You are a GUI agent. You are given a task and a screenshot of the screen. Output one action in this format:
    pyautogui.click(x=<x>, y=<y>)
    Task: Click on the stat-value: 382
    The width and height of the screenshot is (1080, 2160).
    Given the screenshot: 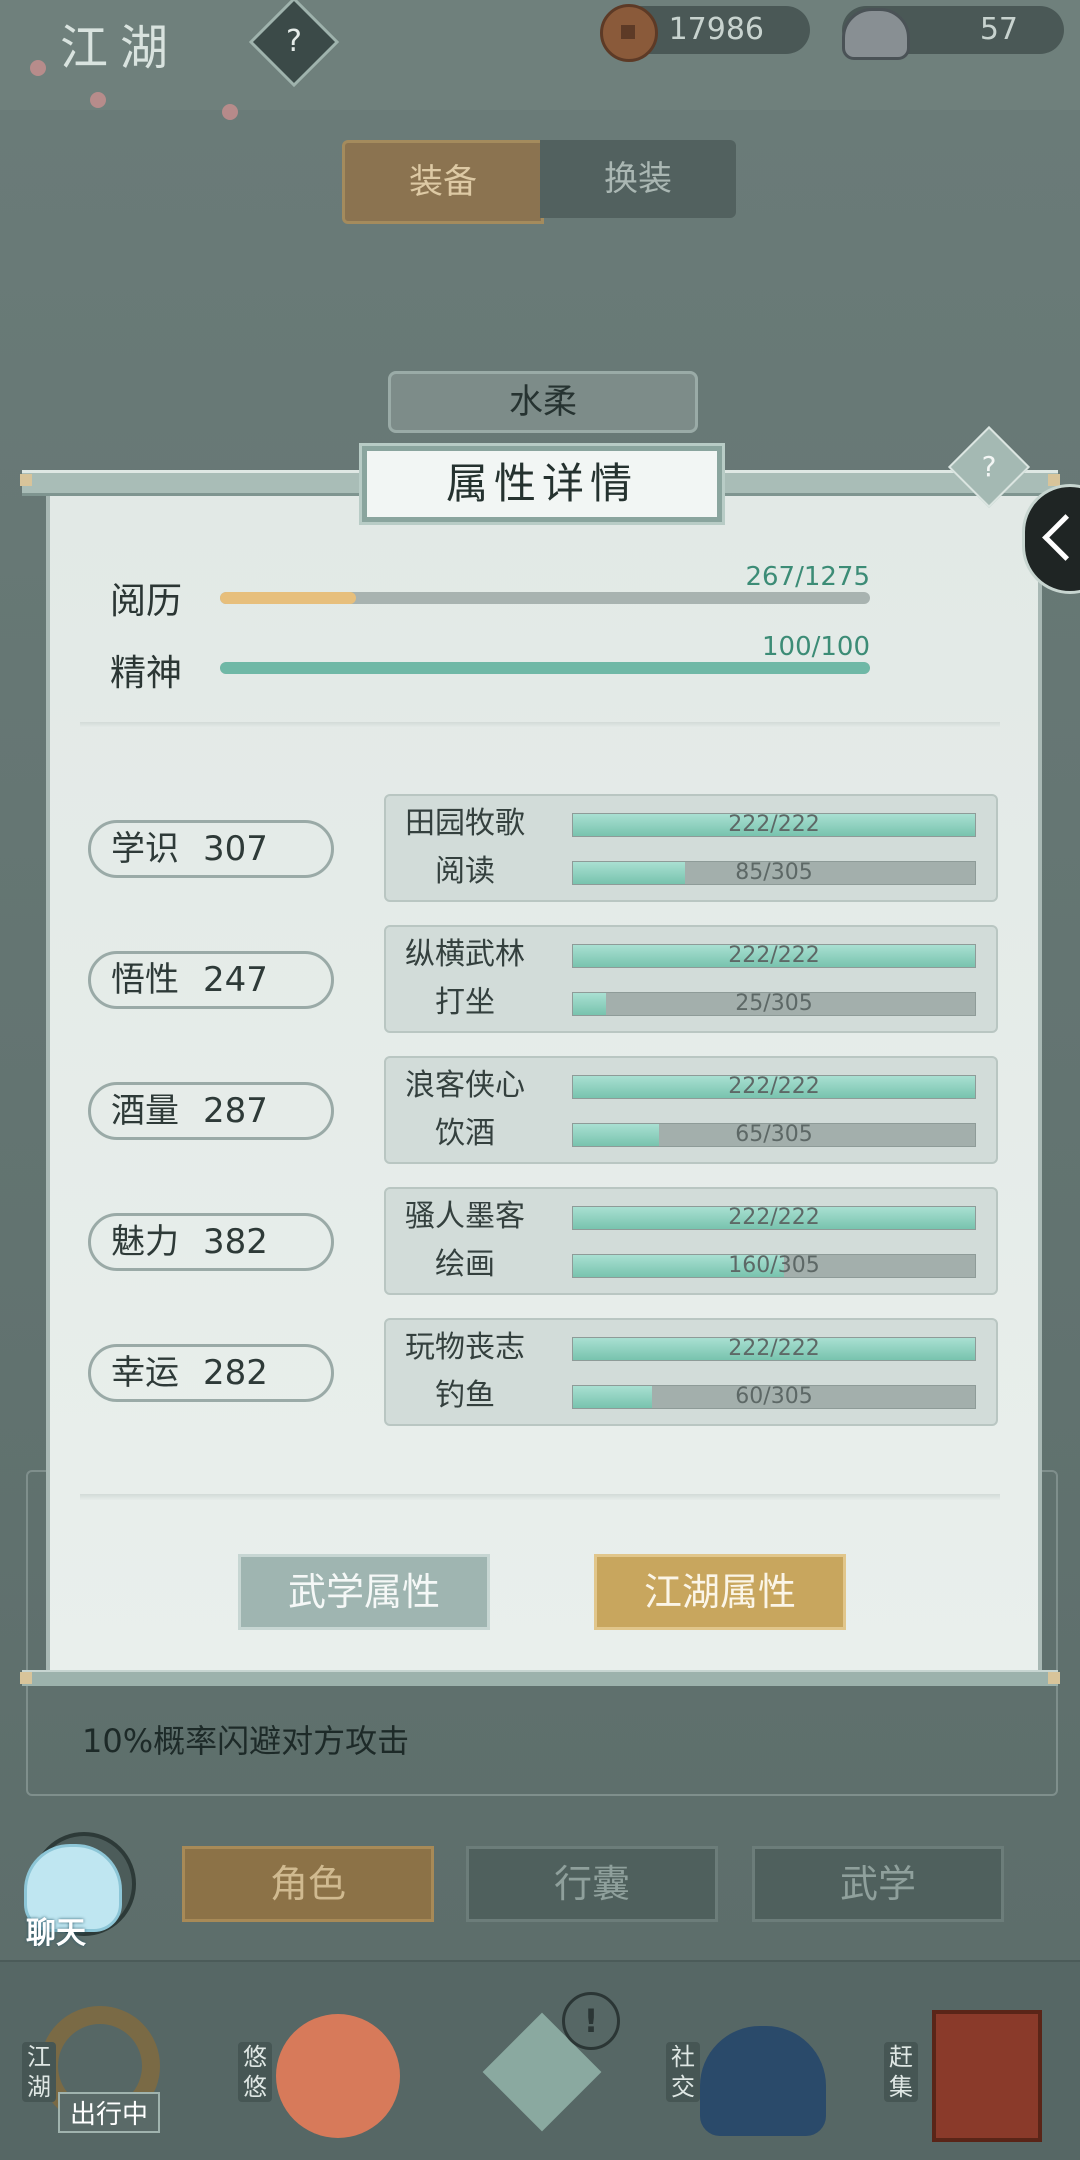 What is the action you would take?
    pyautogui.click(x=235, y=1242)
    